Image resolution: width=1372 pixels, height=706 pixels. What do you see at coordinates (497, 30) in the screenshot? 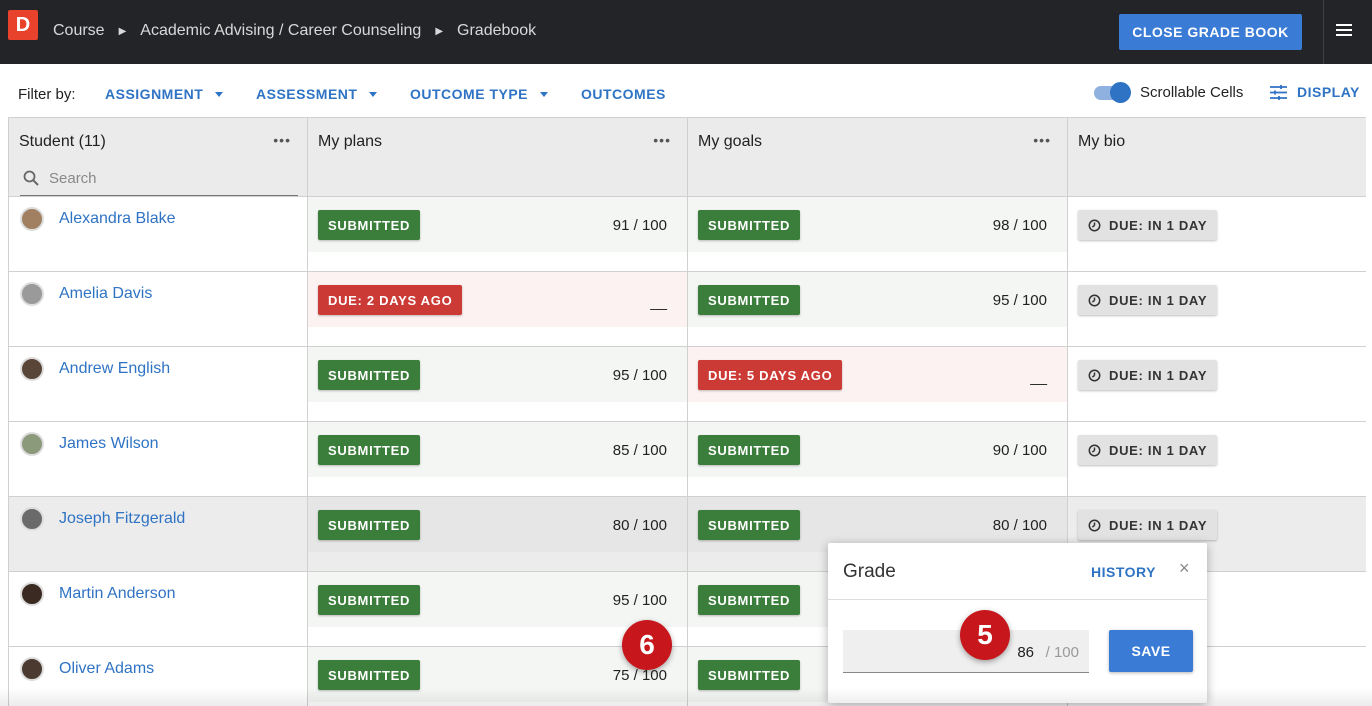
I see `breadcrumb-gradebook: Gradebook` at bounding box center [497, 30].